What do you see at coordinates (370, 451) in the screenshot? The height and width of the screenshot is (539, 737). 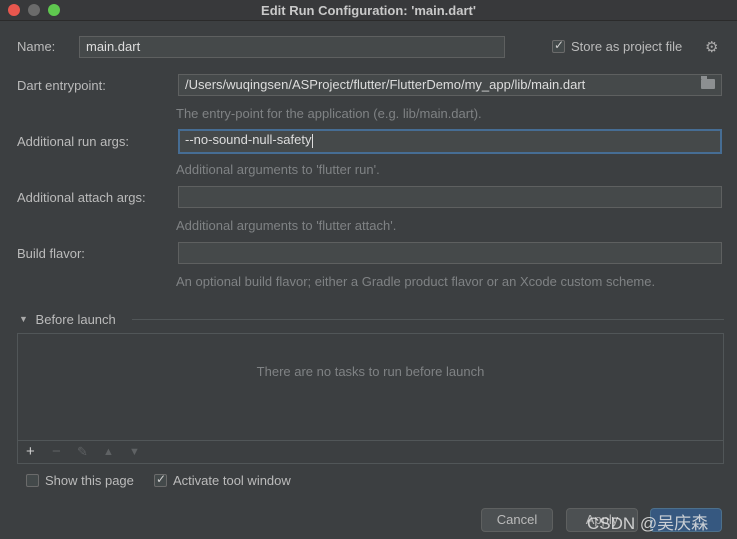 I see `task-toolbar: + − ✎ ▲ ▼` at bounding box center [370, 451].